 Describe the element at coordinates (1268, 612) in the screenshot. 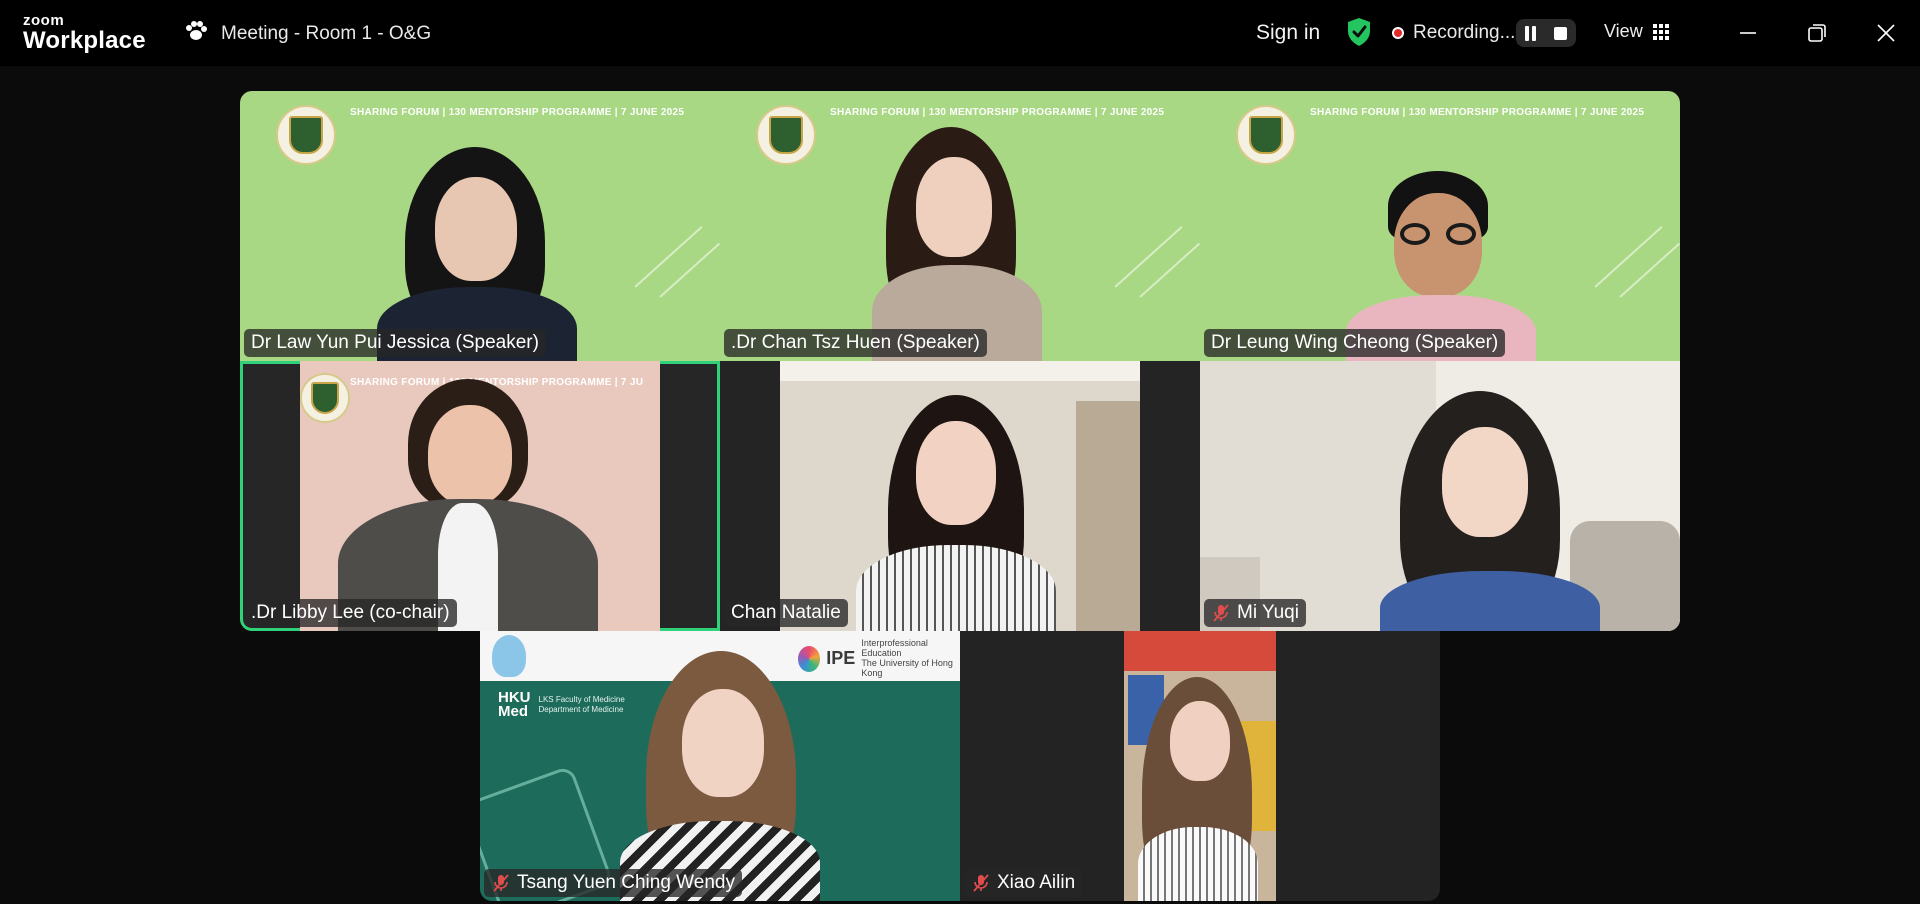

I see `participant-name: Mi Yuqi` at that location.